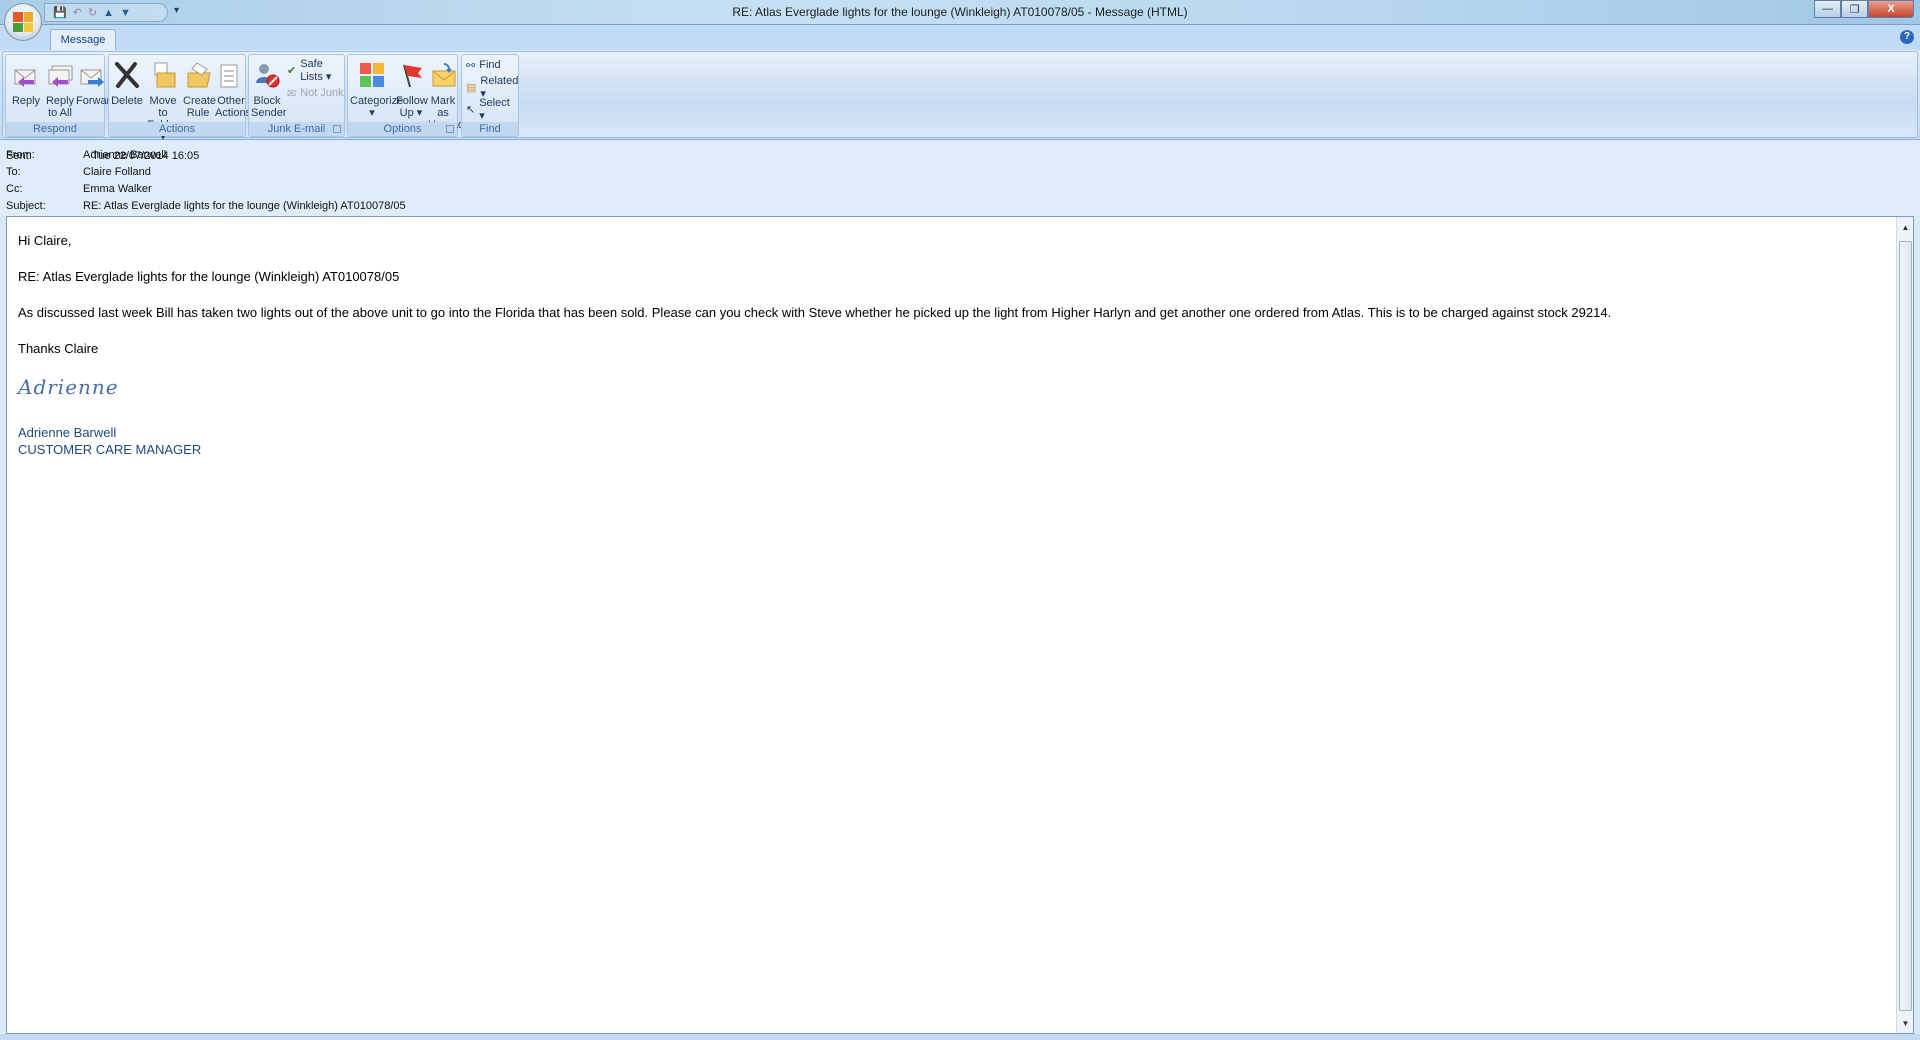 The width and height of the screenshot is (1920, 1040). I want to click on quick-access-toolbar: 💾 ↶ ↻ ▲ ▼, so click(106, 12).